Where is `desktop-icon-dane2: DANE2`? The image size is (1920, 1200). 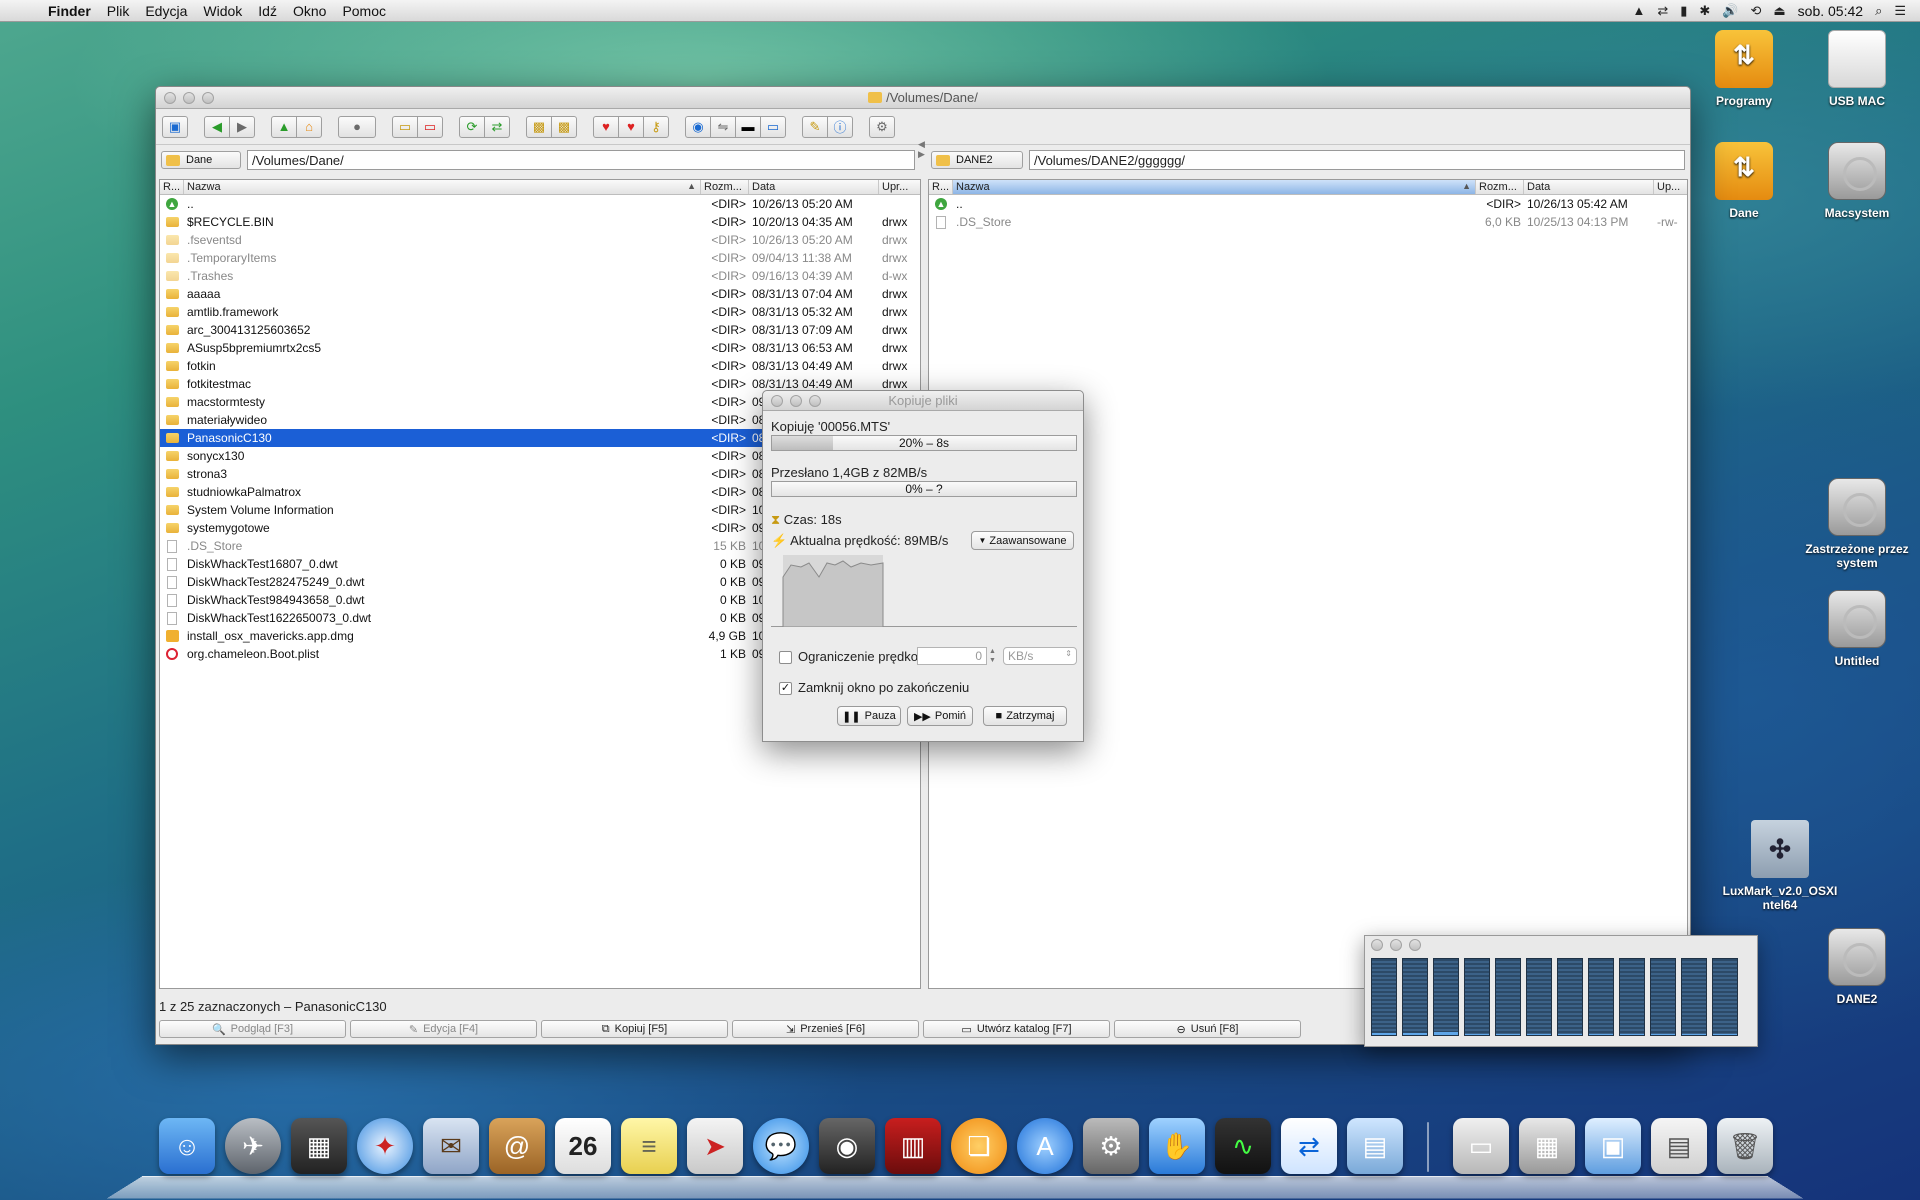
desktop-icon-dane2: DANE2 is located at coordinates (1857, 967).